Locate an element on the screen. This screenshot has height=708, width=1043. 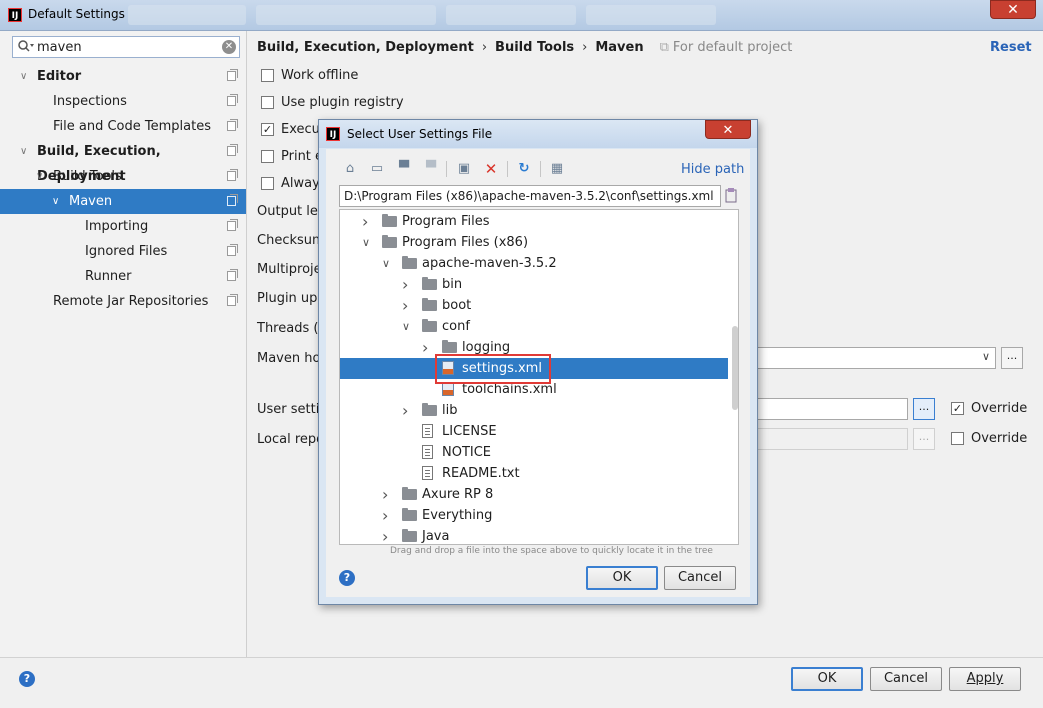
cancel-button: Cancel is located at coordinates (906, 679).